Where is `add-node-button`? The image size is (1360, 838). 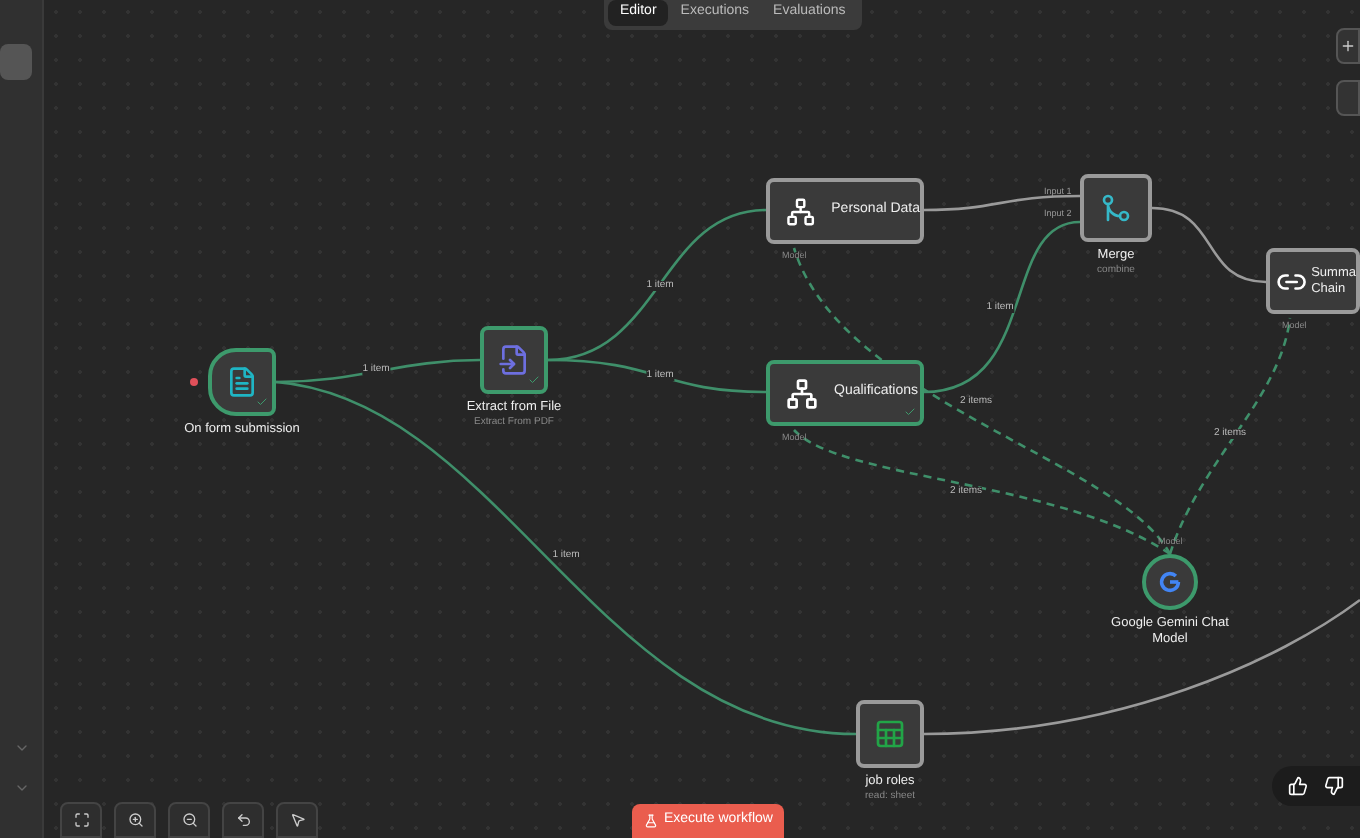
add-node-button is located at coordinates (1348, 46).